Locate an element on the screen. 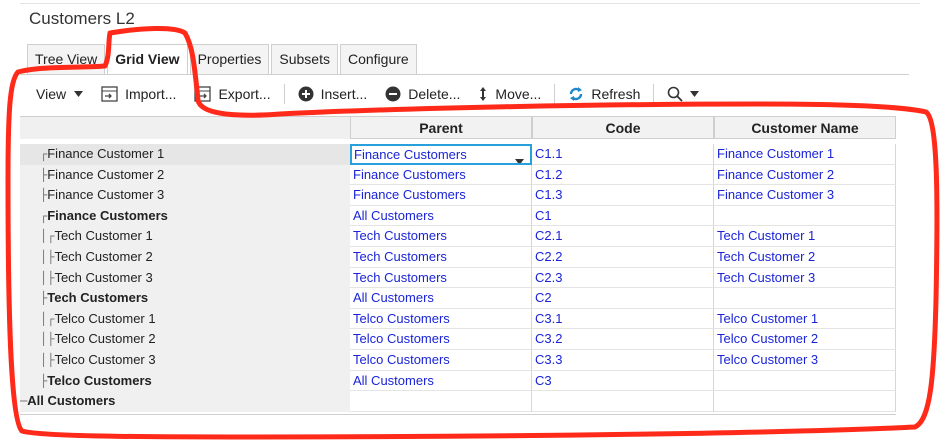 The image size is (941, 446). parent-cell-text: All Customers is located at coordinates (393, 215).